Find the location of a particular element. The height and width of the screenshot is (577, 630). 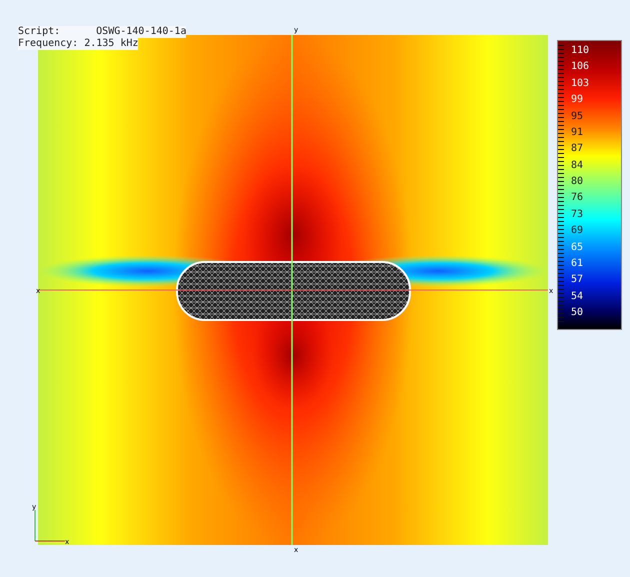

frequency-value: 2.135 kHz is located at coordinates (108, 44).